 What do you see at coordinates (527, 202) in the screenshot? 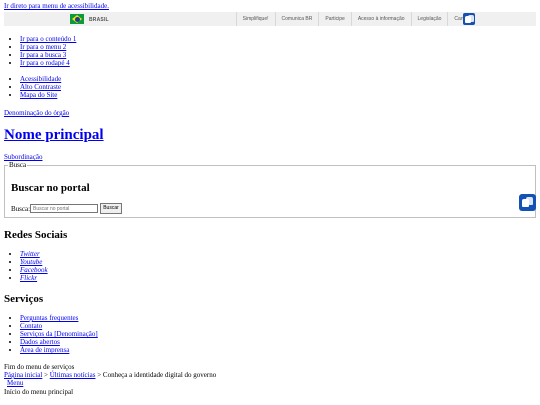
I see `vlibras-widget-button` at bounding box center [527, 202].